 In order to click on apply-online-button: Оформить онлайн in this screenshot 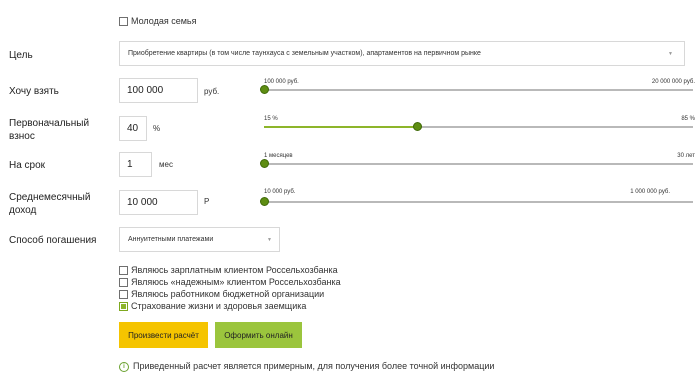, I will do `click(258, 335)`.